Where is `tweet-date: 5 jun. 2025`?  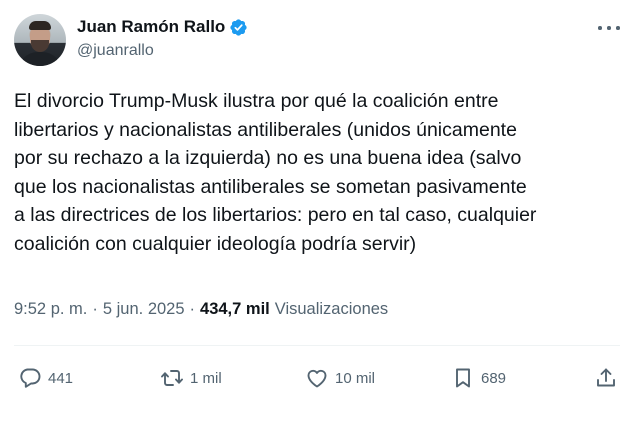 tweet-date: 5 jun. 2025 is located at coordinates (144, 309).